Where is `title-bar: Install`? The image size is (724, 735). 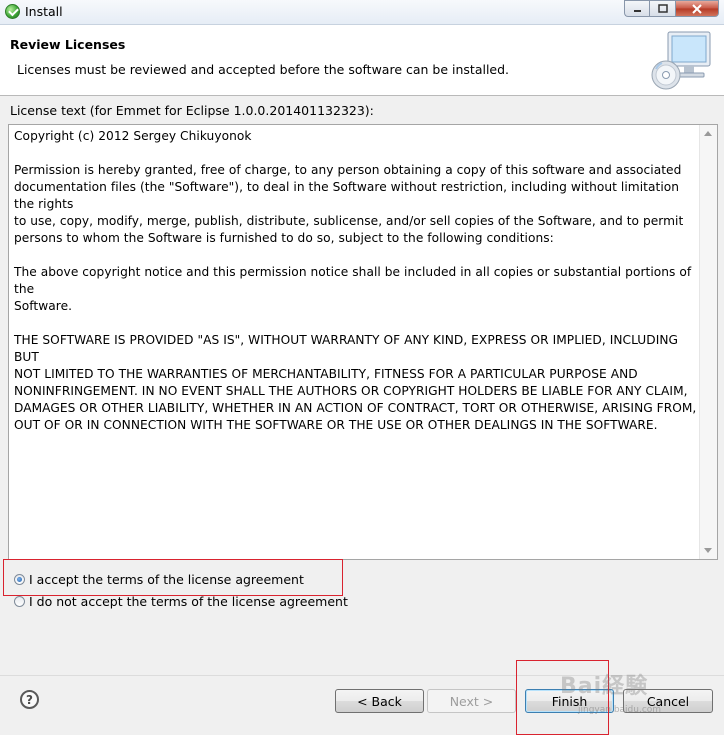
title-bar: Install is located at coordinates (362, 12).